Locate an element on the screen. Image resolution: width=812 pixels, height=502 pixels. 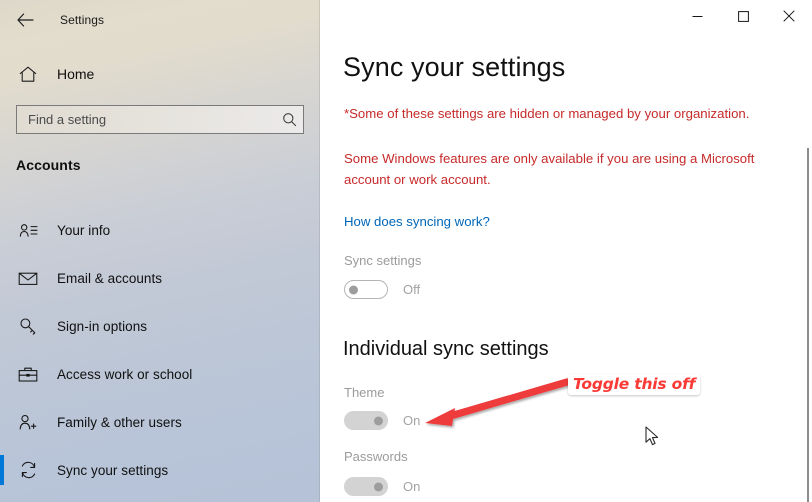
envelope-icon is located at coordinates (28, 278).